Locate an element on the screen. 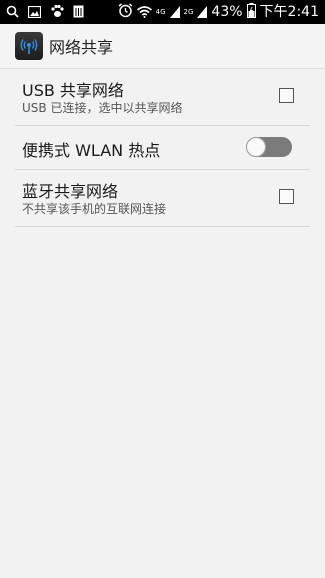  wlan-hotspot-toggle is located at coordinates (269, 147).